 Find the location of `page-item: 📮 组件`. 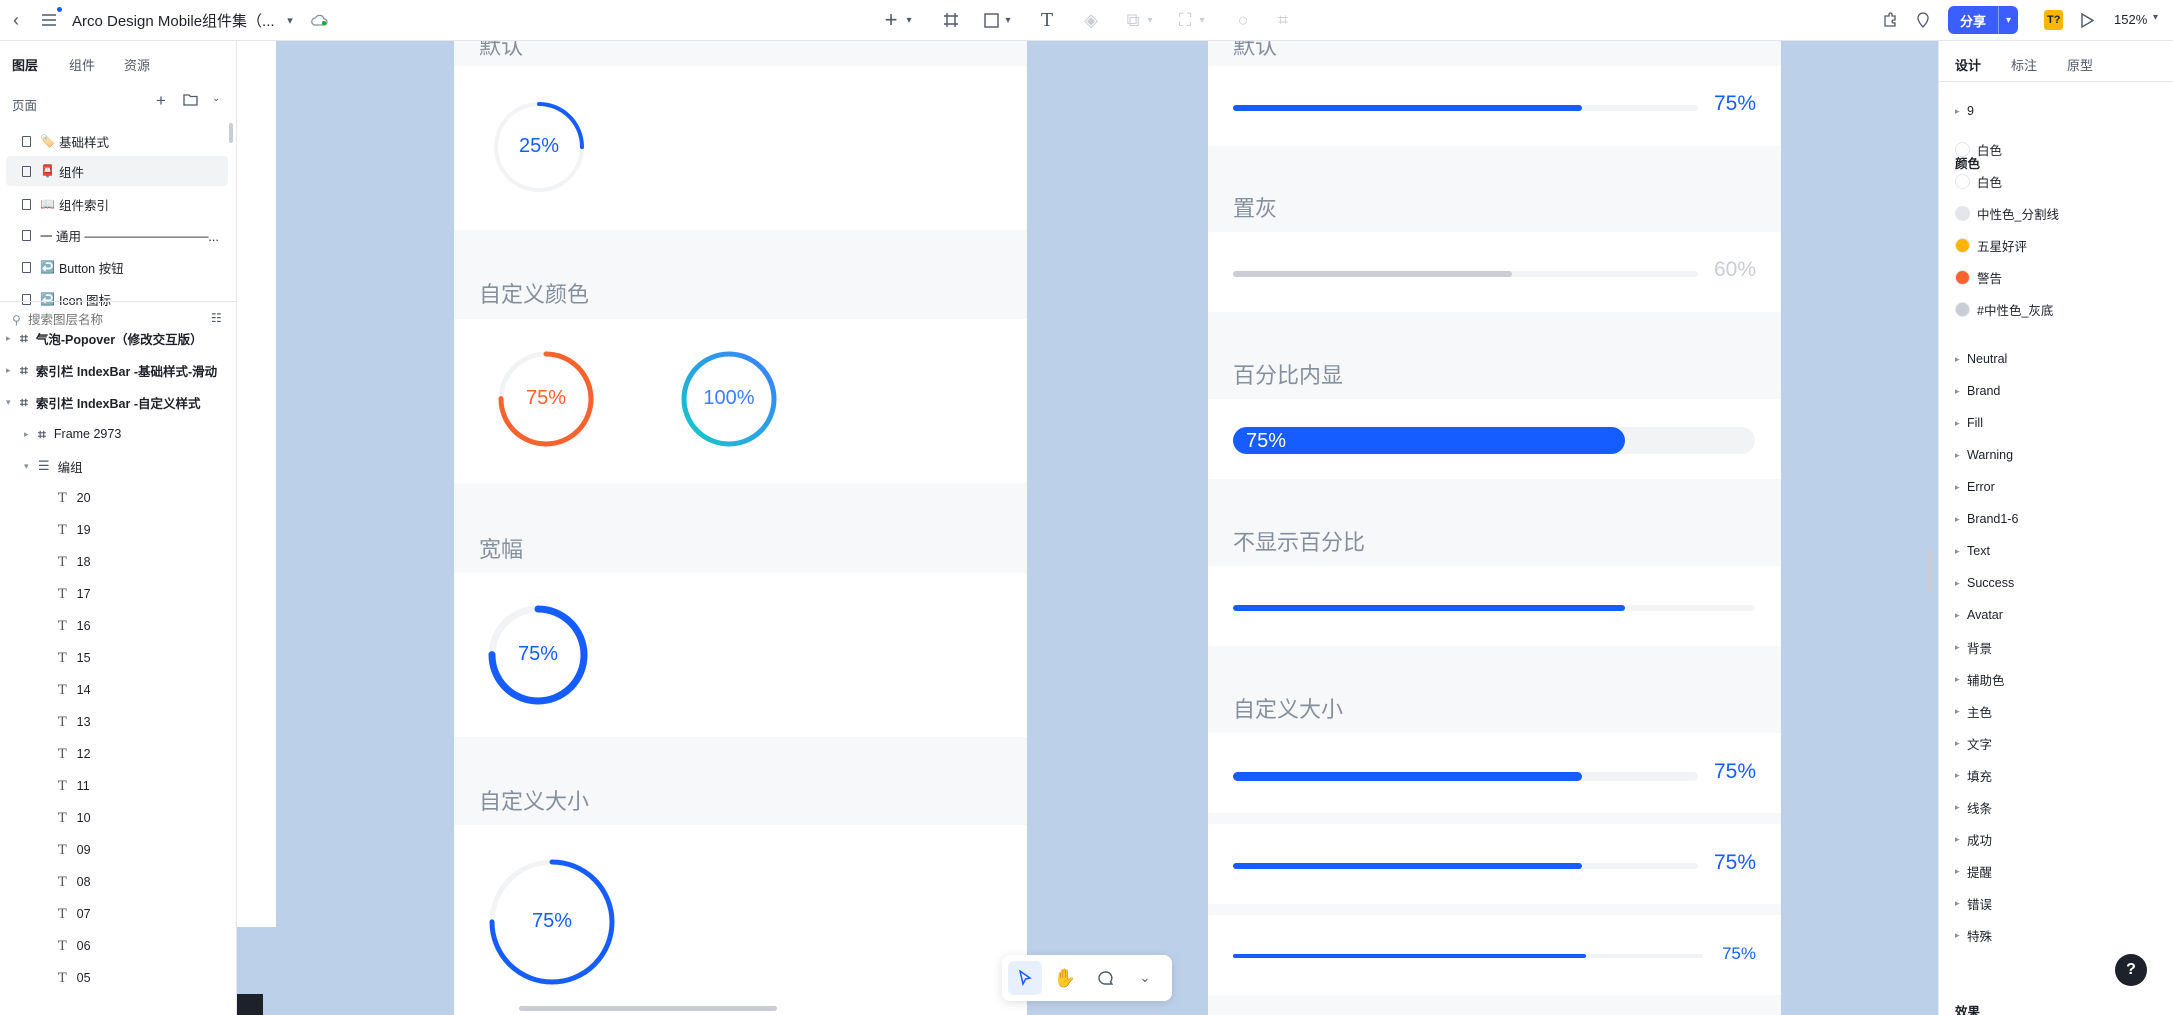

page-item: 📮 组件 is located at coordinates (117, 171).